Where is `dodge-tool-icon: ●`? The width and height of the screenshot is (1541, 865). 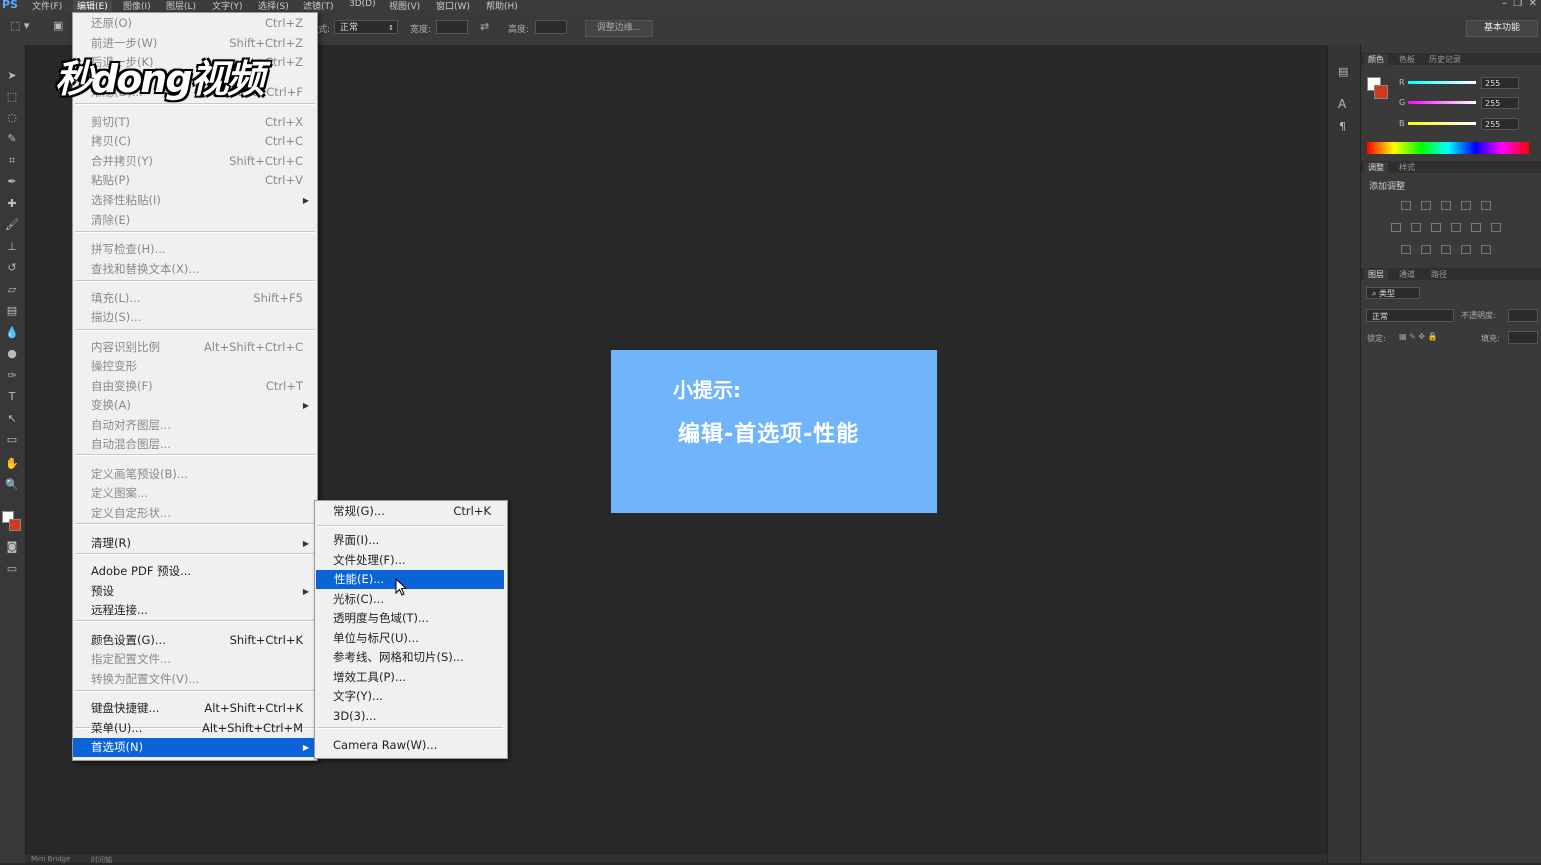
dodge-tool-icon: ● is located at coordinates (12, 354).